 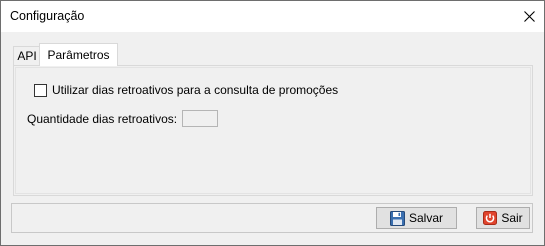 I want to click on window-title: Configuração, so click(x=47, y=16).